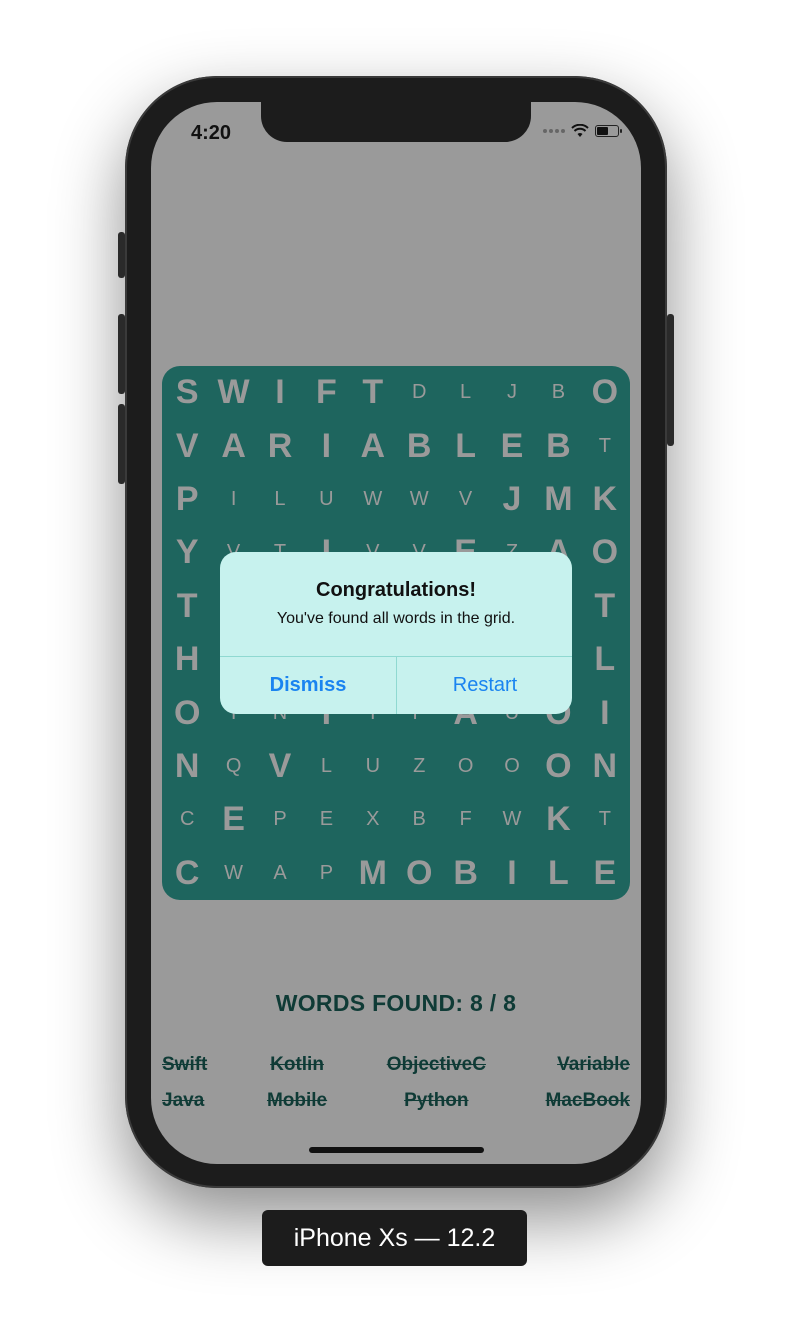  What do you see at coordinates (121, 444) in the screenshot?
I see `volume-down-button` at bounding box center [121, 444].